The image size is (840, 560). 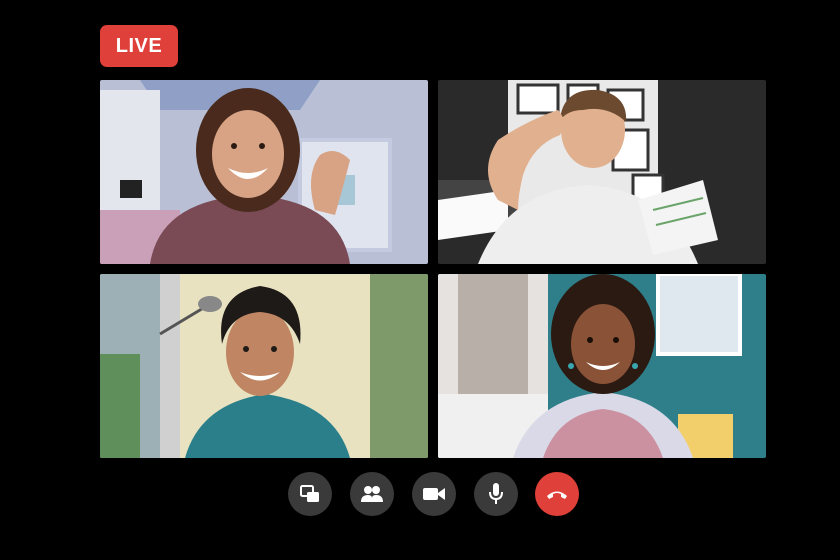 I want to click on microphone-icon, so click(x=496, y=493).